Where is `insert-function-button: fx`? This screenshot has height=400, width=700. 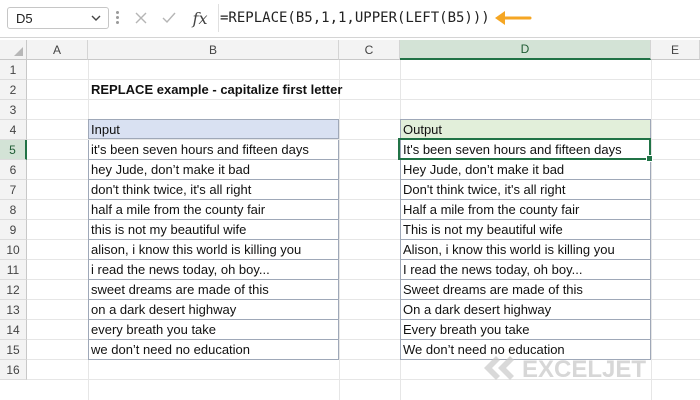
insert-function-button: fx is located at coordinates (200, 18).